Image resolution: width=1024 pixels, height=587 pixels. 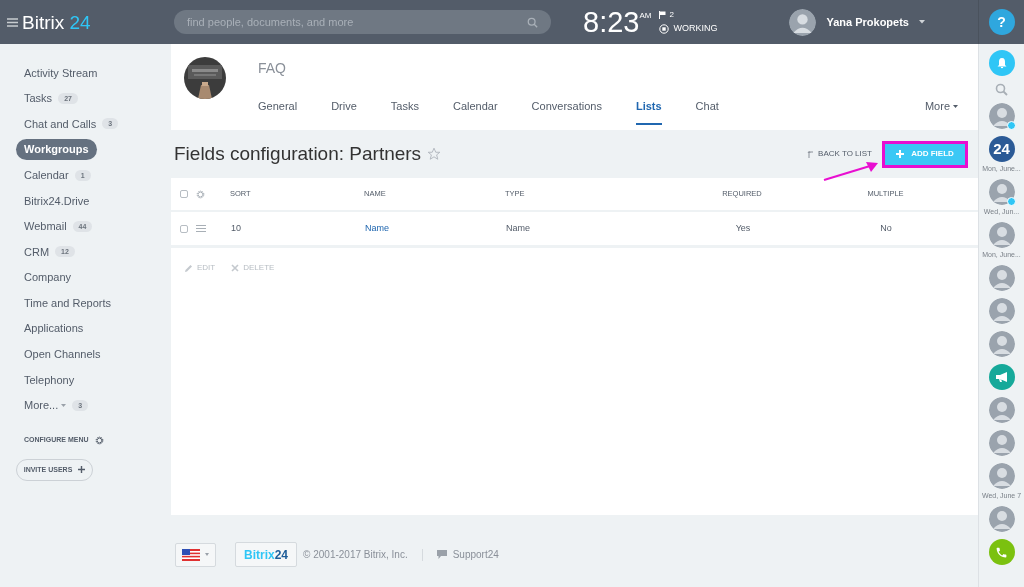 I want to click on stop-icon, so click(x=664, y=28).